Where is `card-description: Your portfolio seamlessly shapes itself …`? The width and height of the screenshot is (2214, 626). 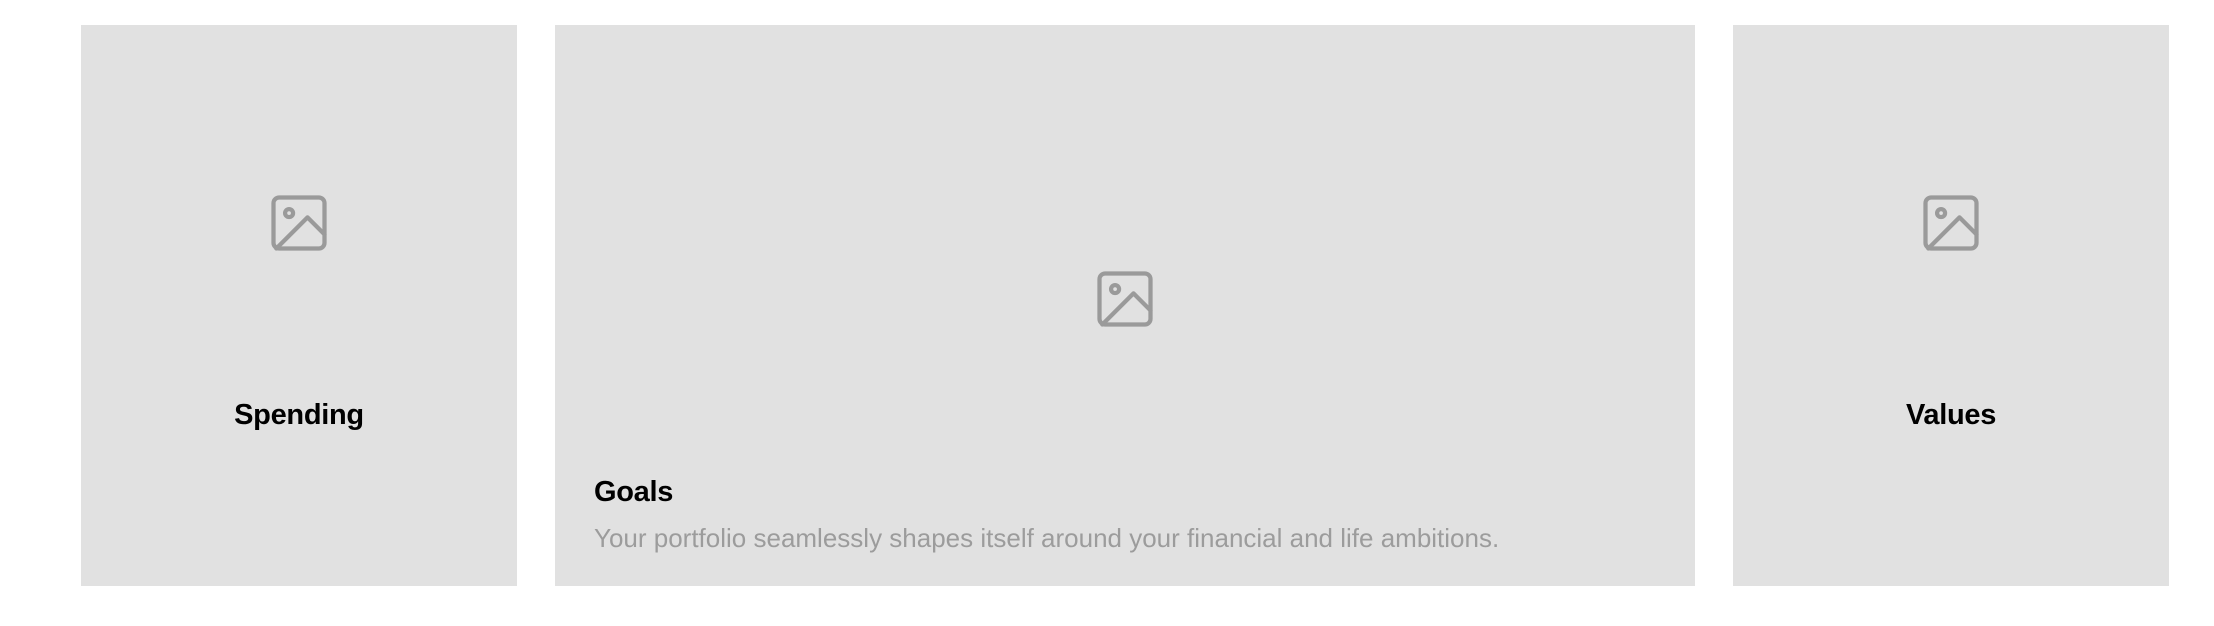 card-description: Your portfolio seamlessly shapes itself … is located at coordinates (1047, 538).